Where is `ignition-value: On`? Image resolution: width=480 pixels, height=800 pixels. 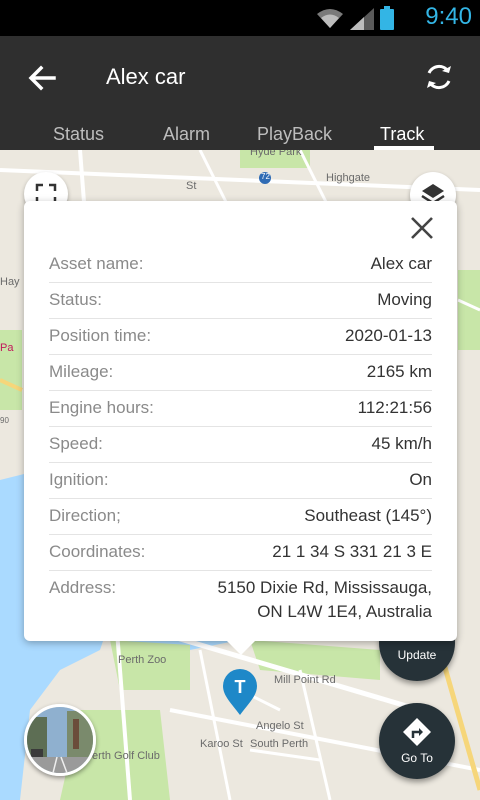 ignition-value: On is located at coordinates (420, 479).